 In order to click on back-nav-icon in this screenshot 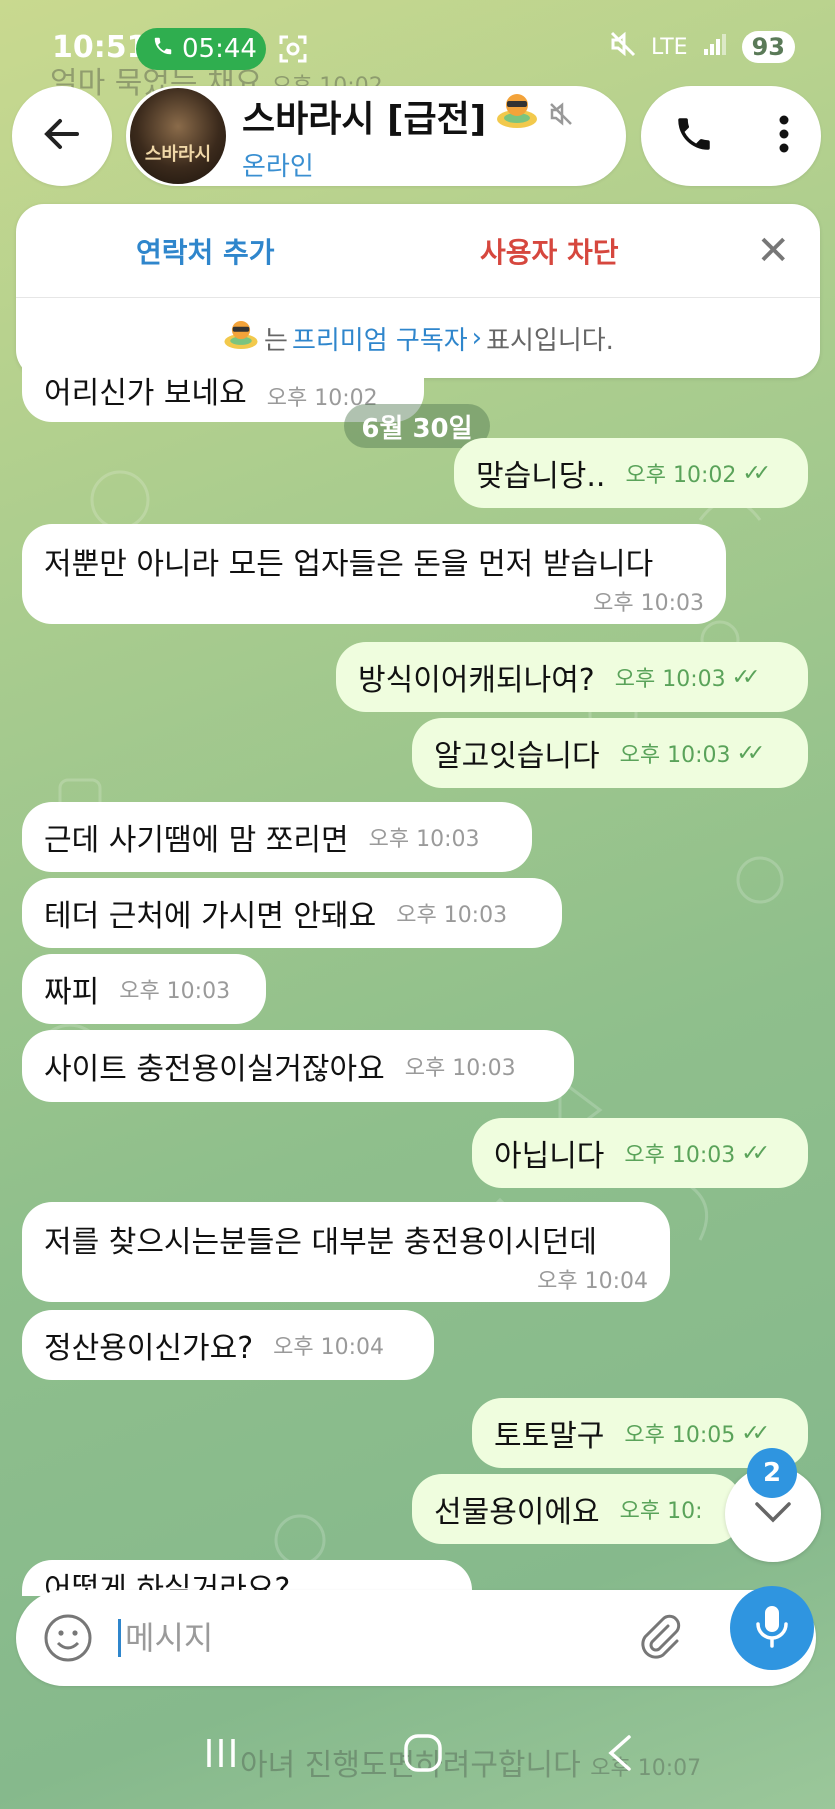, I will do `click(620, 1758)`.